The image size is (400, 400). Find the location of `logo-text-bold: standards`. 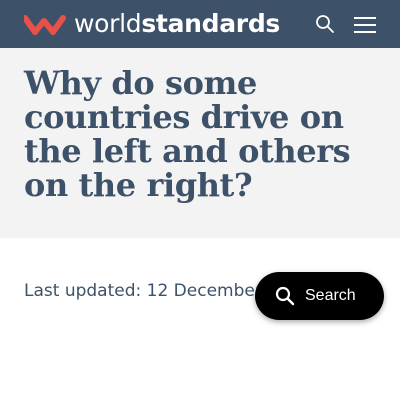

logo-text-bold: standards is located at coordinates (211, 23).